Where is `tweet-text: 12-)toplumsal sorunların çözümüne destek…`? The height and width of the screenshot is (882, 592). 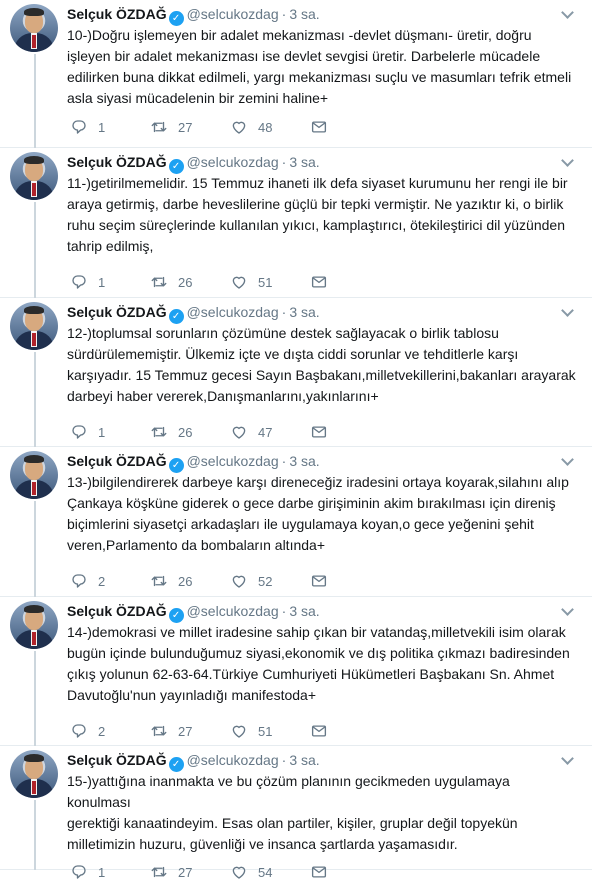
tweet-text: 12-)toplumsal sorunların çözümüne destek… is located at coordinates (321, 364).